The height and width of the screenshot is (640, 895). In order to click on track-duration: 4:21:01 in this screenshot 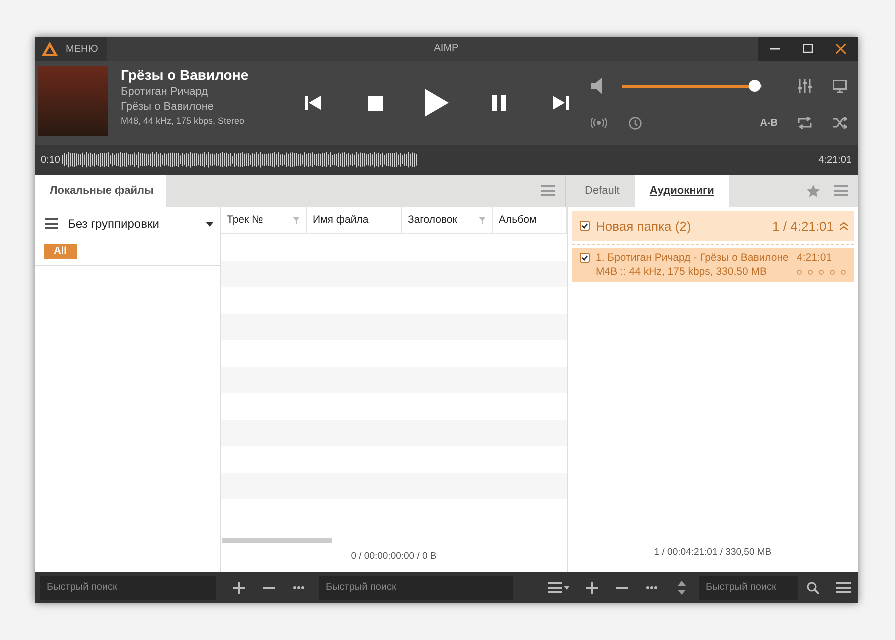, I will do `click(815, 258)`.